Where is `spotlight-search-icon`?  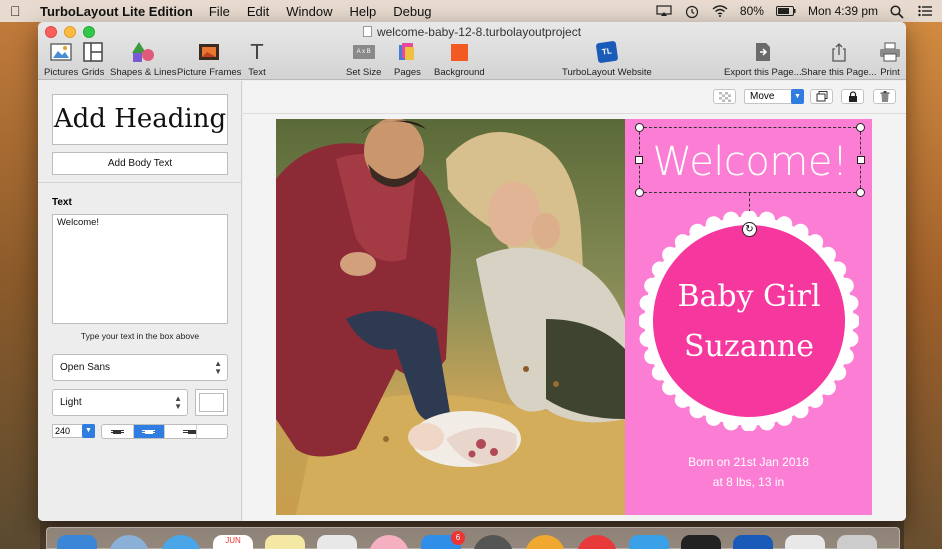
spotlight-search-icon is located at coordinates (898, 12).